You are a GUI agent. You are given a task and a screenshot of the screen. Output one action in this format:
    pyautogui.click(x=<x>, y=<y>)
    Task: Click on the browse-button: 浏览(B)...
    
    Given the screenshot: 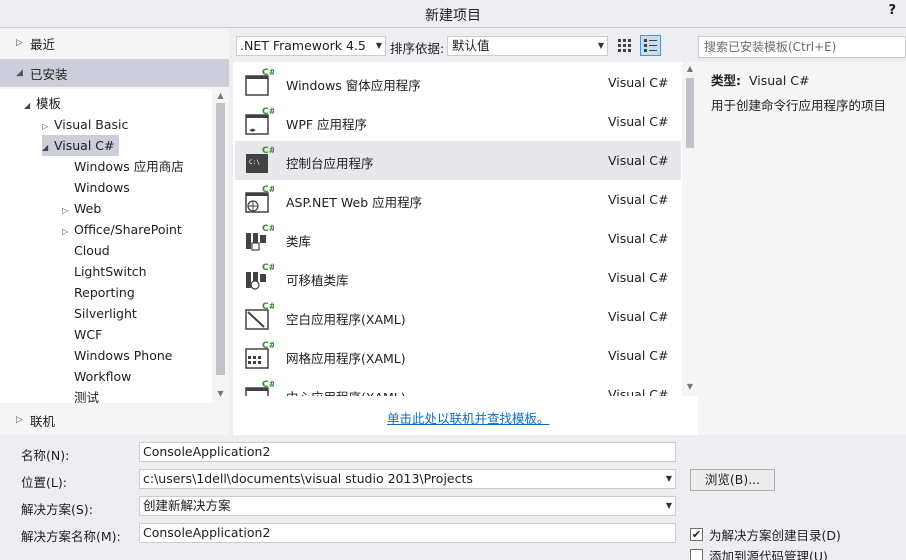 What is the action you would take?
    pyautogui.click(x=732, y=480)
    